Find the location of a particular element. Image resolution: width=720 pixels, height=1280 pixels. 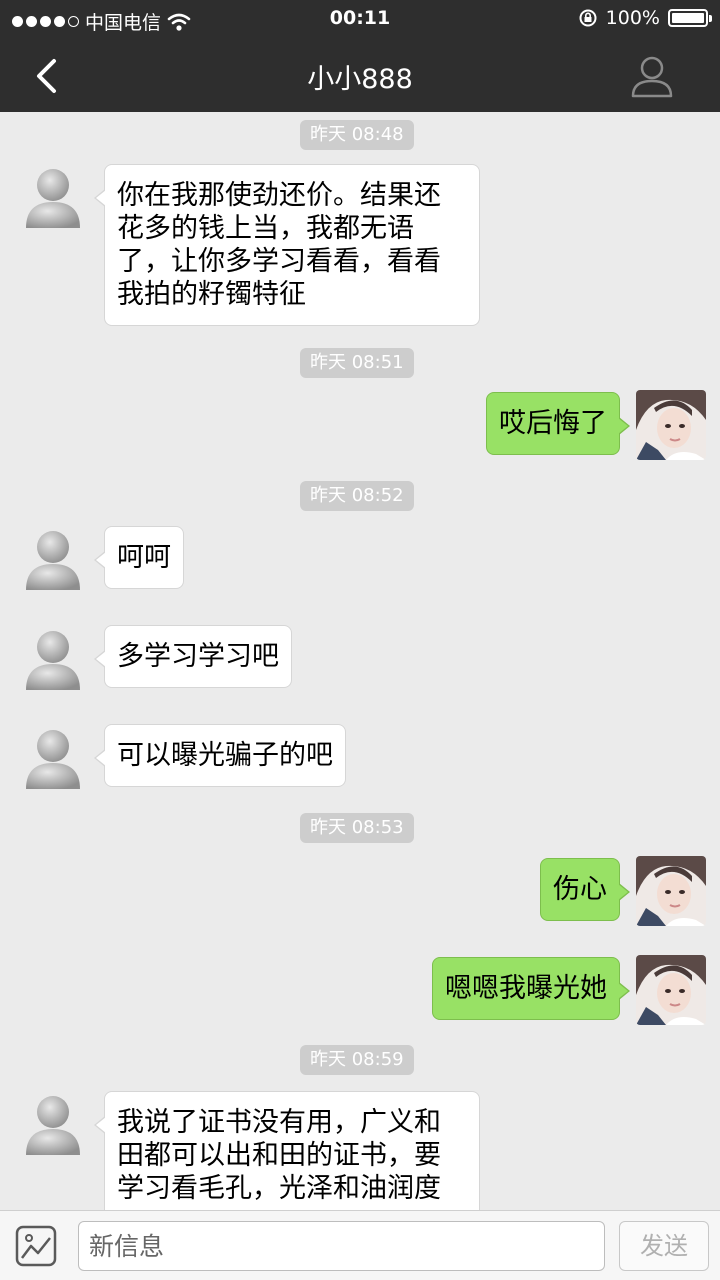

timestamp-label: 昨天 08:59 is located at coordinates (357, 1060).